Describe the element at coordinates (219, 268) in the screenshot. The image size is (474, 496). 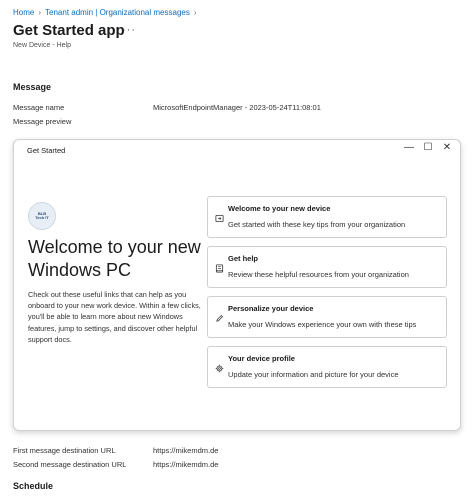
I see `help-book-icon` at that location.